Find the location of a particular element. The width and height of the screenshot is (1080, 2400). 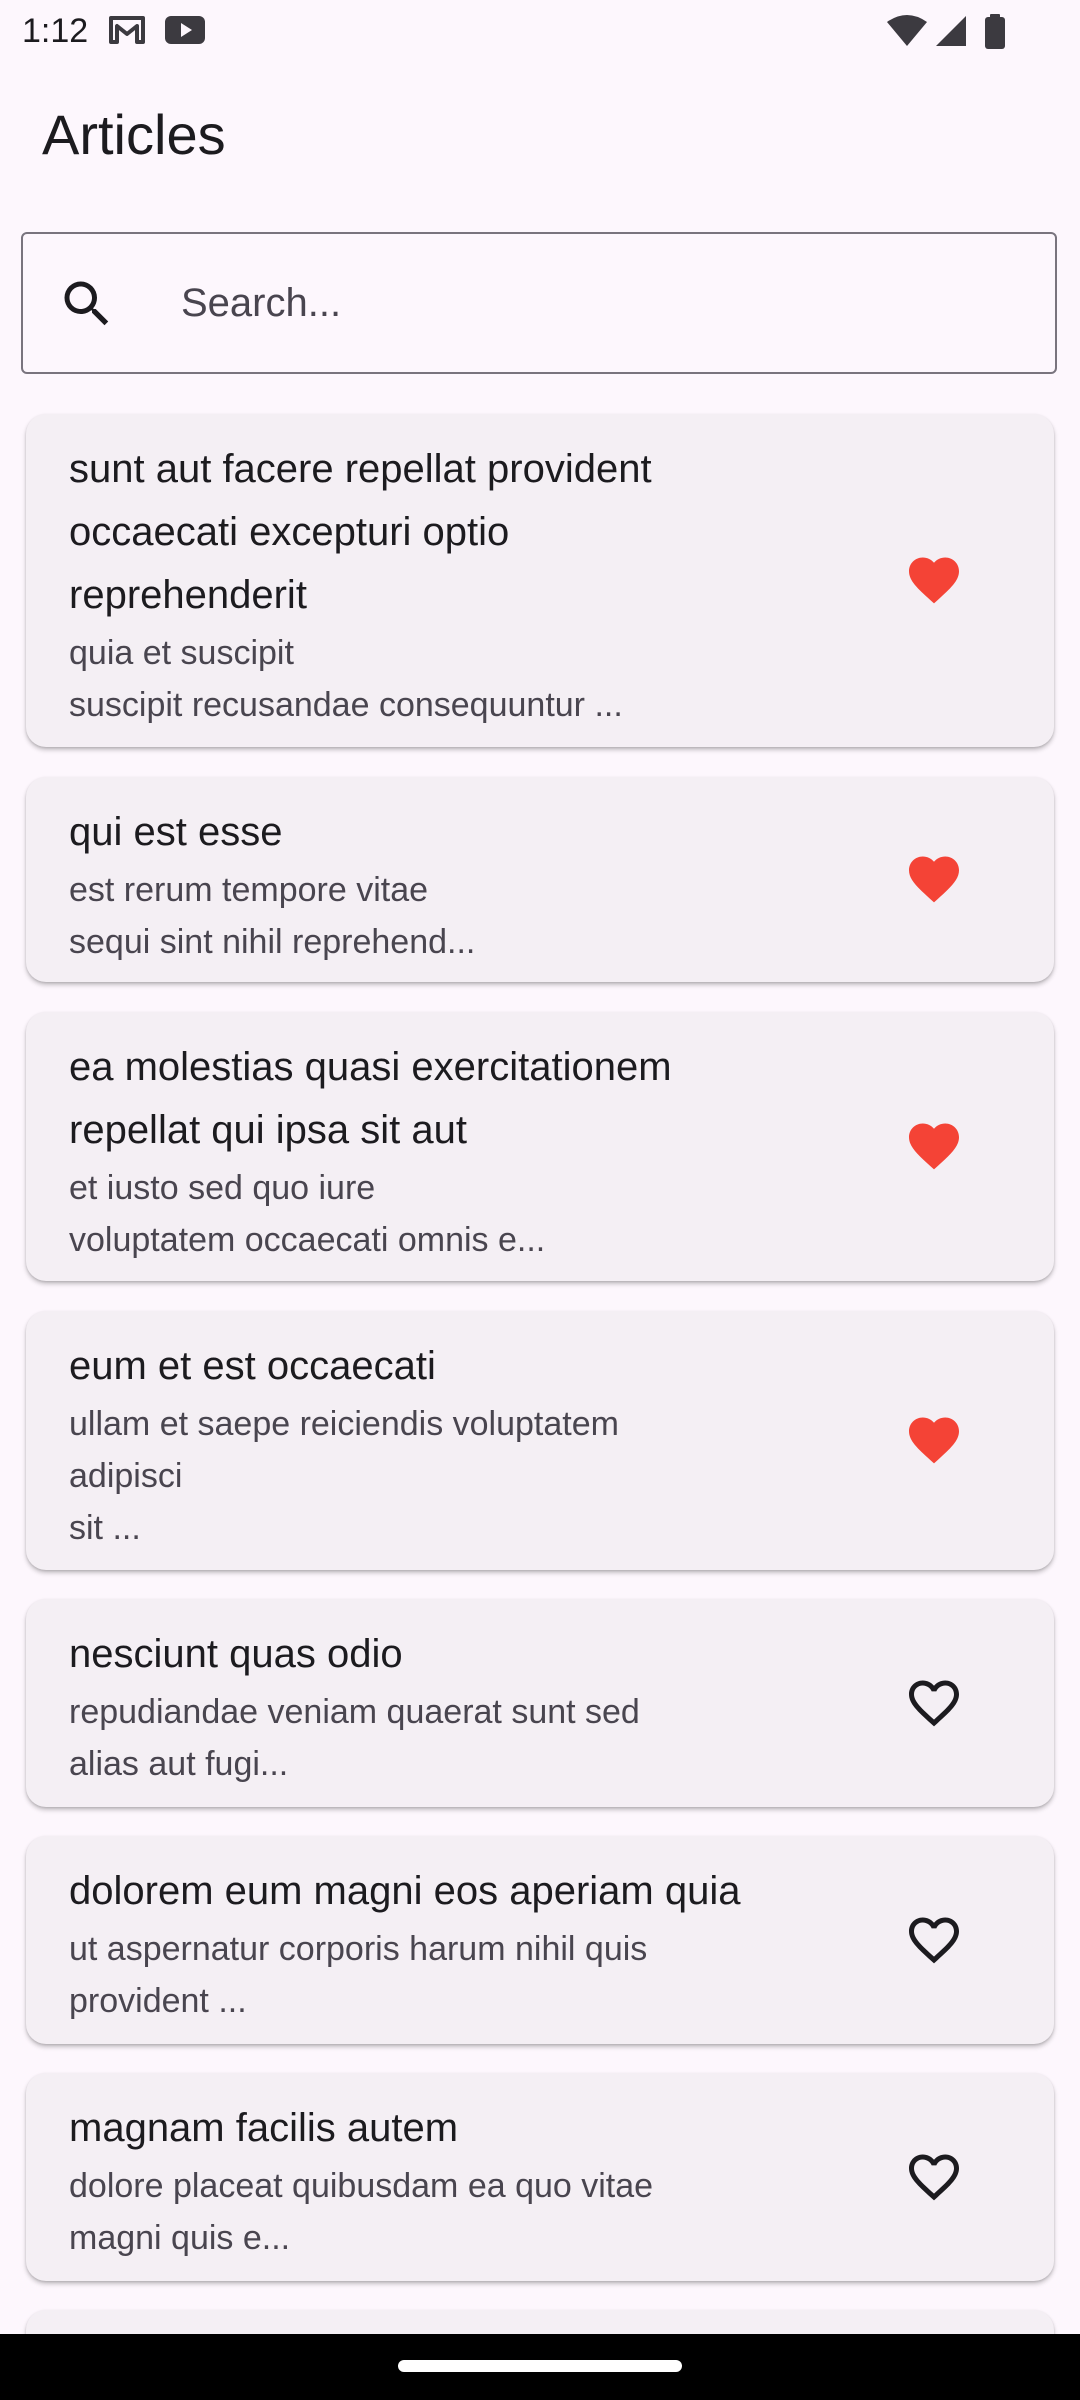

article-card is located at coordinates (540, 2322).